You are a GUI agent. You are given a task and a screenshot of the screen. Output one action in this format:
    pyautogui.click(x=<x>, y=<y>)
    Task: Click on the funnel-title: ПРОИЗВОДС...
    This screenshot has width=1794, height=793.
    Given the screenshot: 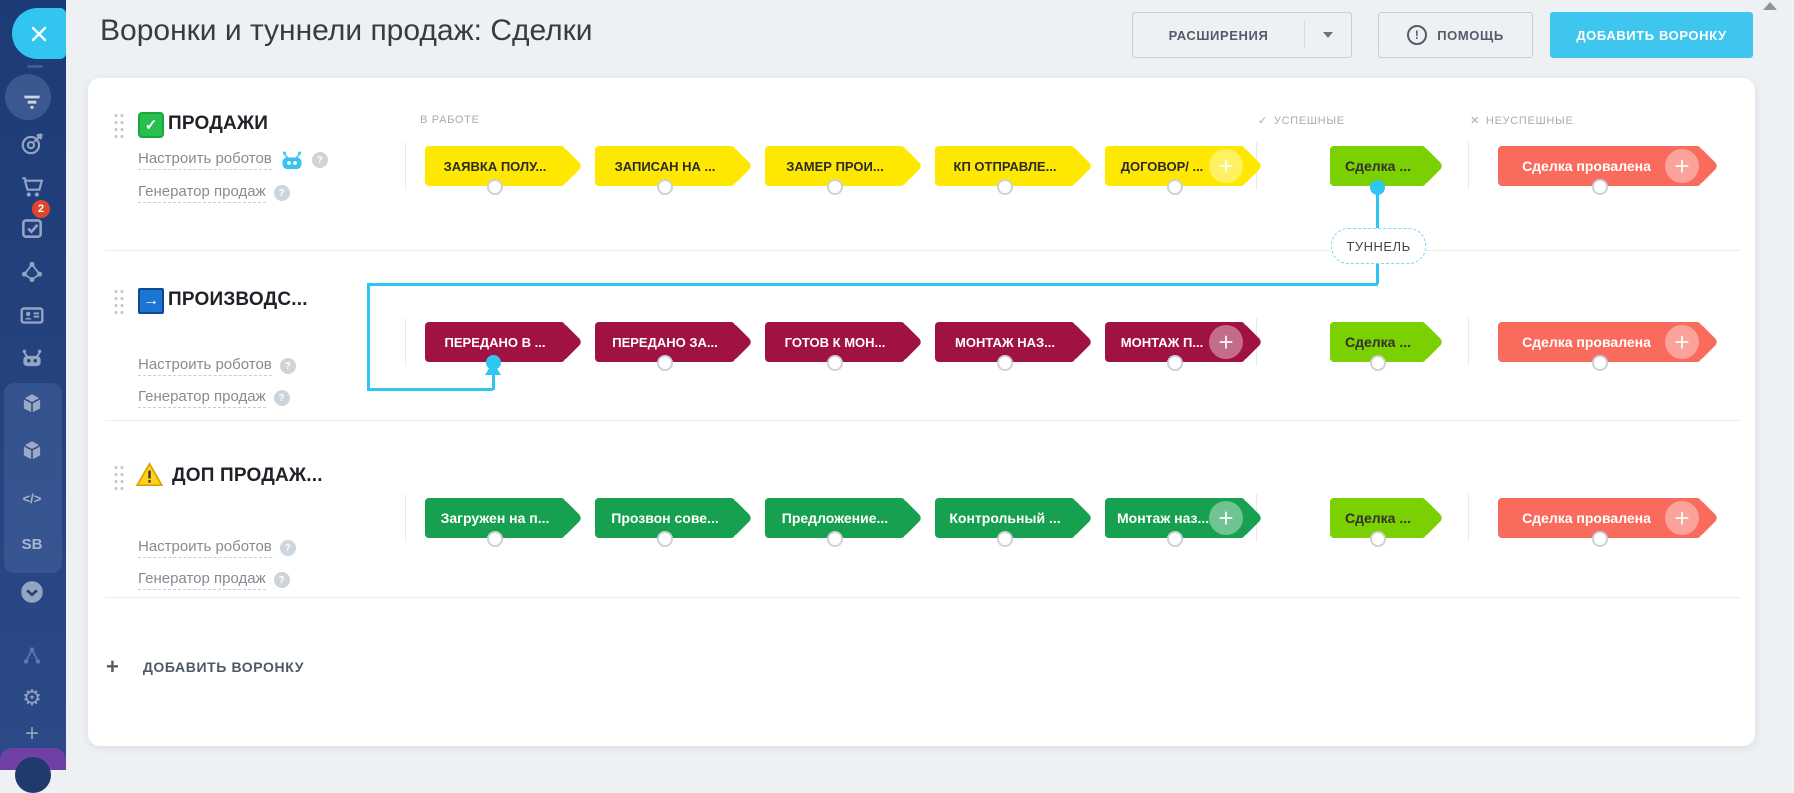 What is the action you would take?
    pyautogui.click(x=238, y=300)
    